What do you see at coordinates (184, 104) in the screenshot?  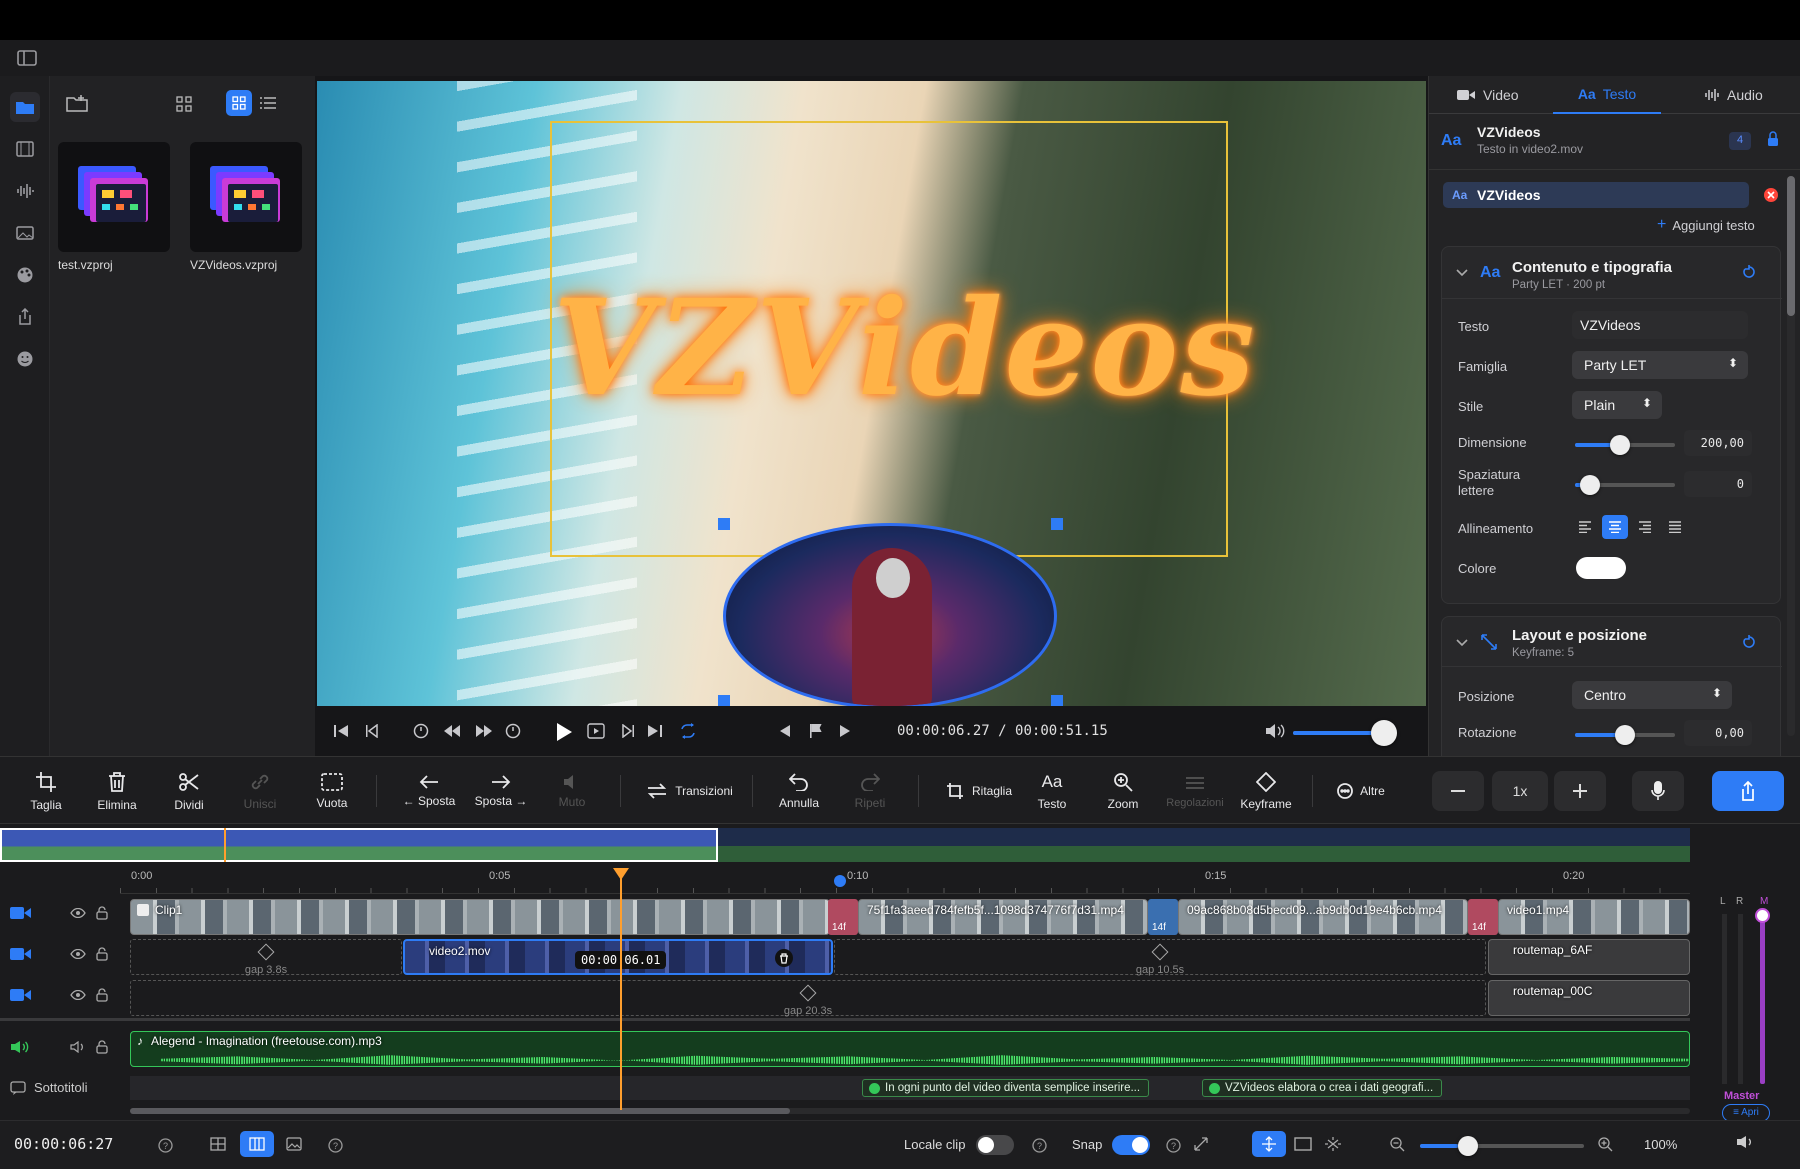 I see `grid-small-icon` at bounding box center [184, 104].